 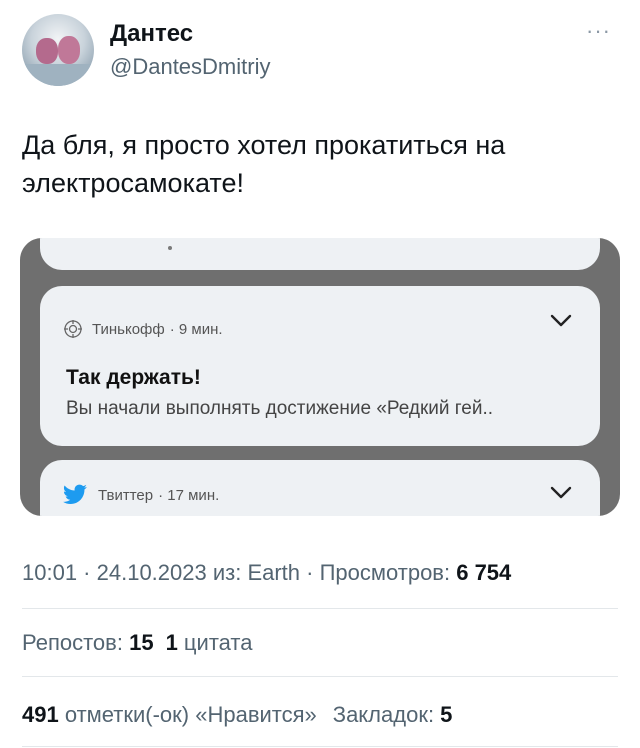 What do you see at coordinates (189, 495) in the screenshot?
I see `notification-time: · 17 мин.` at bounding box center [189, 495].